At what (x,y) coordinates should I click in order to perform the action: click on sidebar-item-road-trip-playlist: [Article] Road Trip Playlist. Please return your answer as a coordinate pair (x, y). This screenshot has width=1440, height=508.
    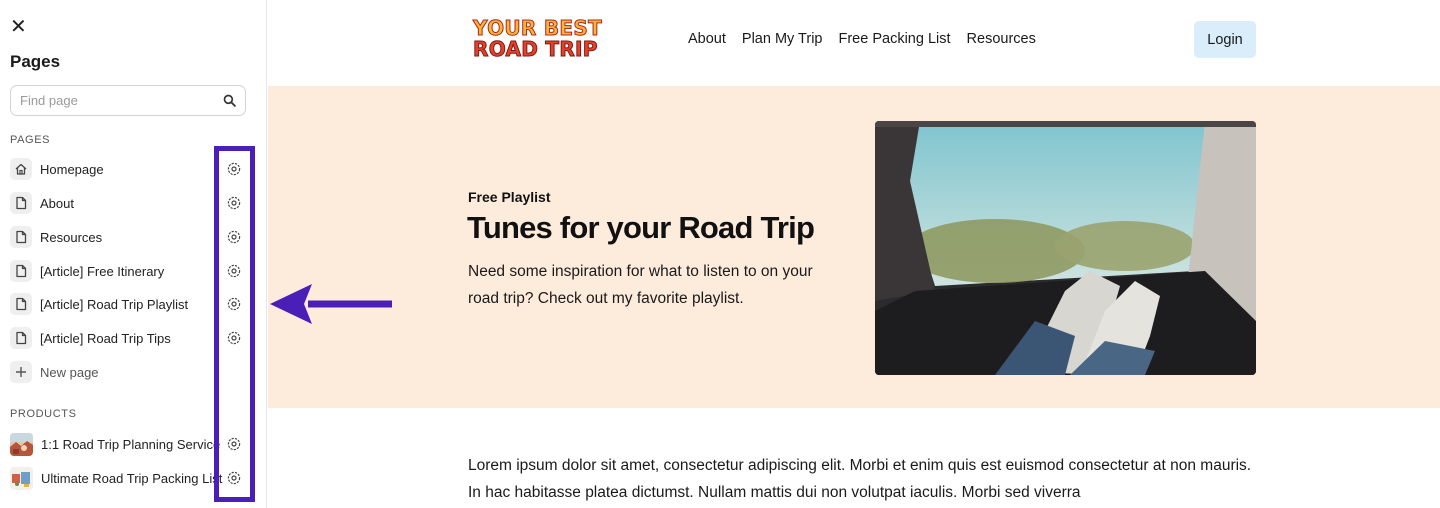
    Looking at the image, I should click on (128, 304).